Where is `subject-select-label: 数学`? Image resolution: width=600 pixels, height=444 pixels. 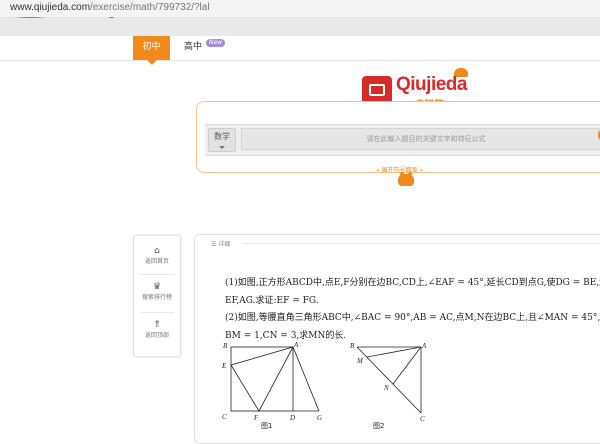
subject-select-label: 数学 is located at coordinates (222, 136).